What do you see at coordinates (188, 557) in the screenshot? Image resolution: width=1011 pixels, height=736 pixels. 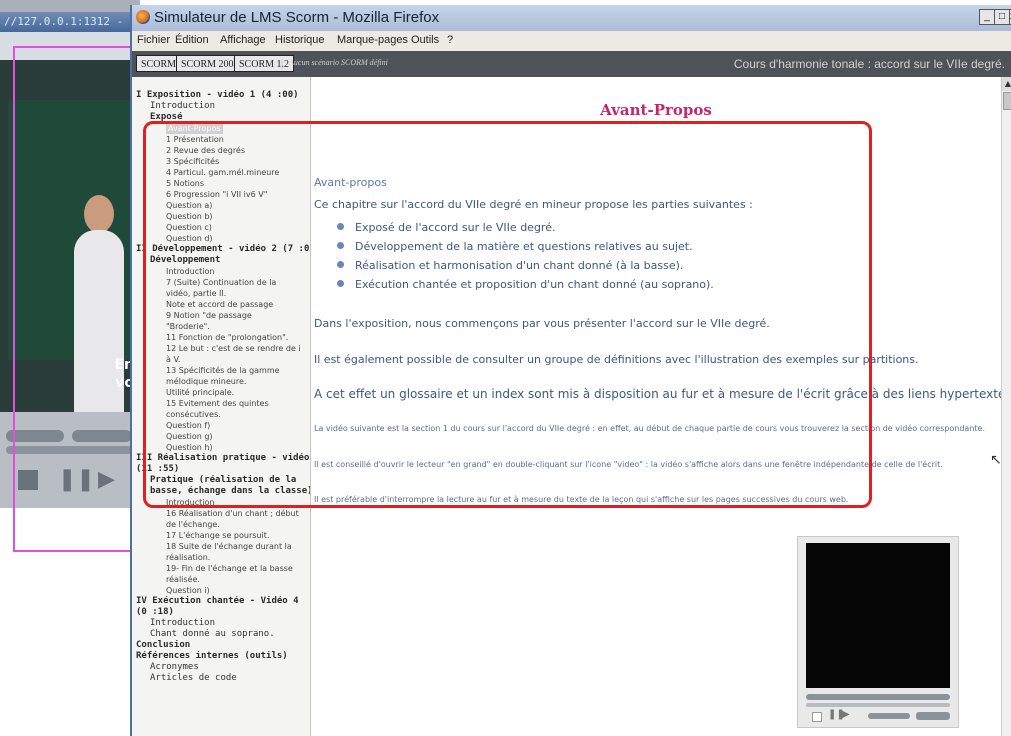 I see `toc-item-label: réalisation.` at bounding box center [188, 557].